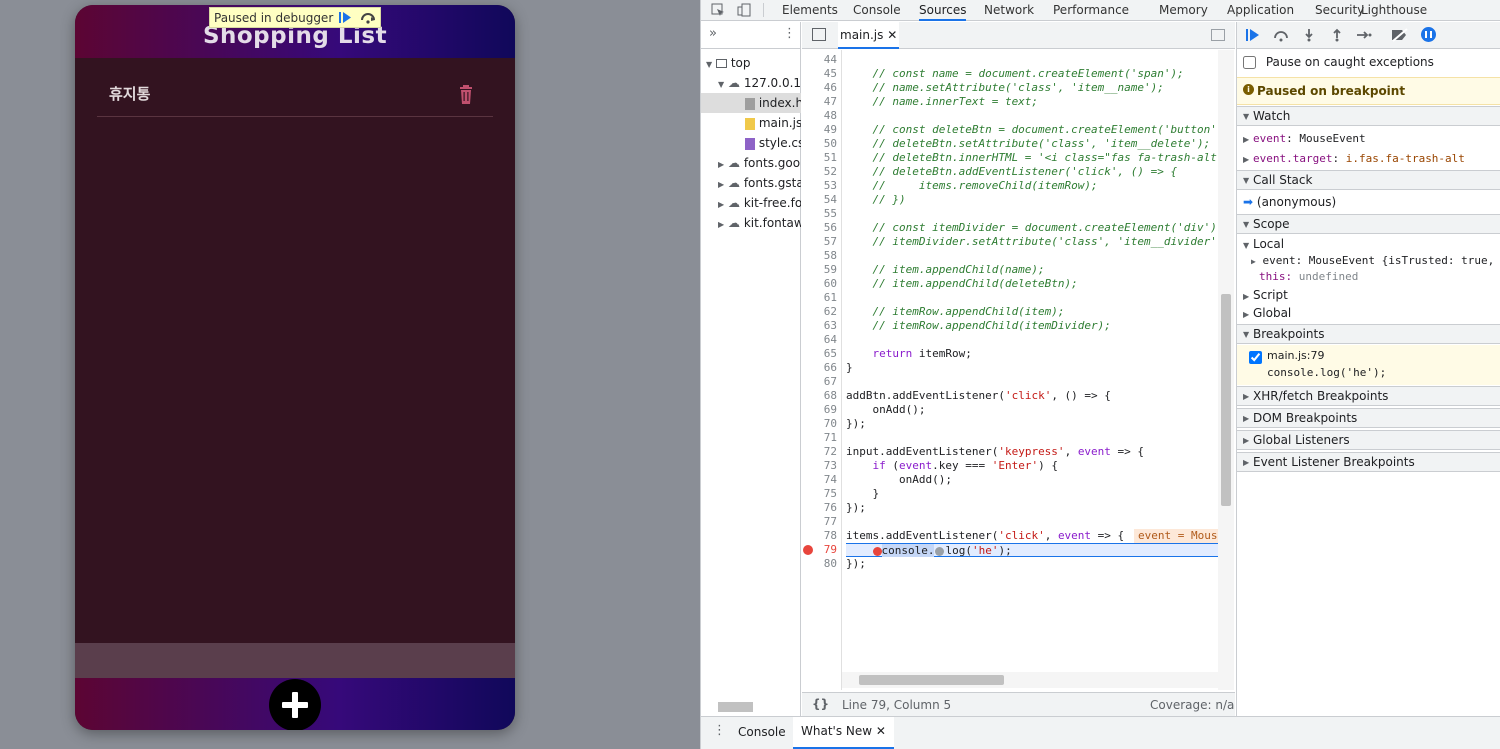  What do you see at coordinates (751, 203) in the screenshot?
I see `tree-origin: ▶ ☁ kit-free.fo` at bounding box center [751, 203].